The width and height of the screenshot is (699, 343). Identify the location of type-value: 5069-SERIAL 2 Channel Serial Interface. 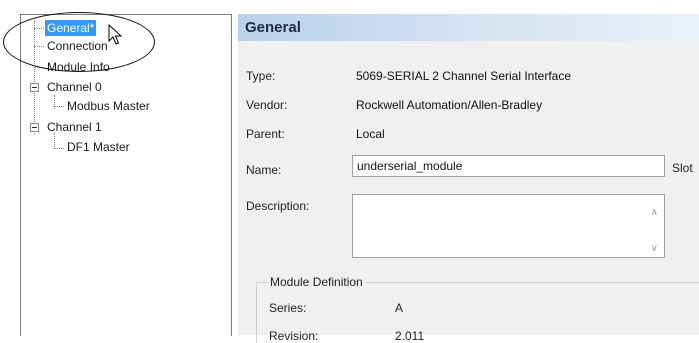
(464, 76).